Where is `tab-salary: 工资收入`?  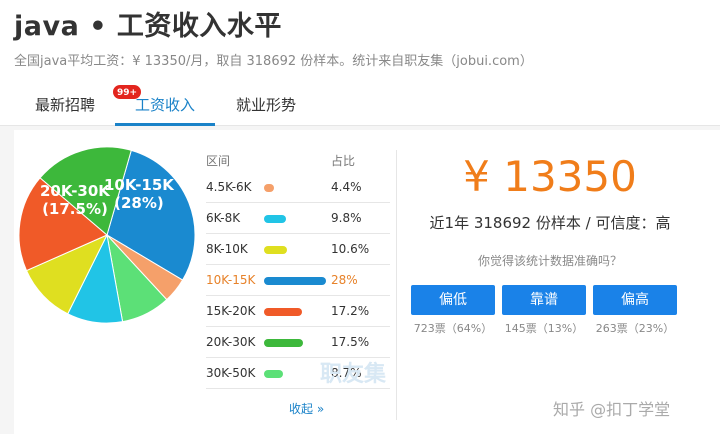 tab-salary: 工资收入 is located at coordinates (165, 105).